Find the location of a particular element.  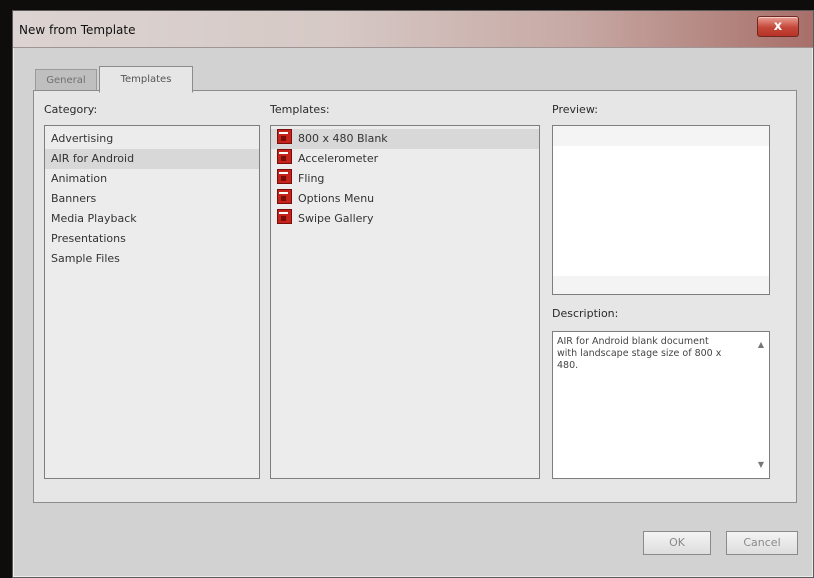

tab-templates: Templates is located at coordinates (146, 79).